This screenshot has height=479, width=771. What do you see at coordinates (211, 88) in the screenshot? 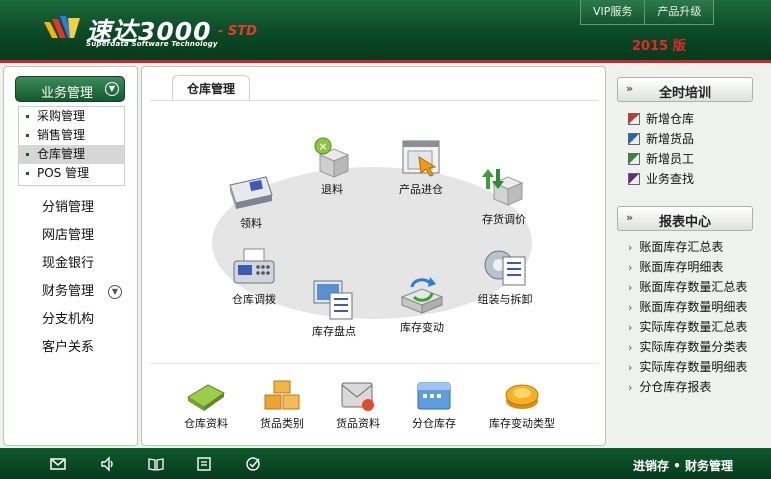
I see `tab-warehouse: 仓库管理` at bounding box center [211, 88].